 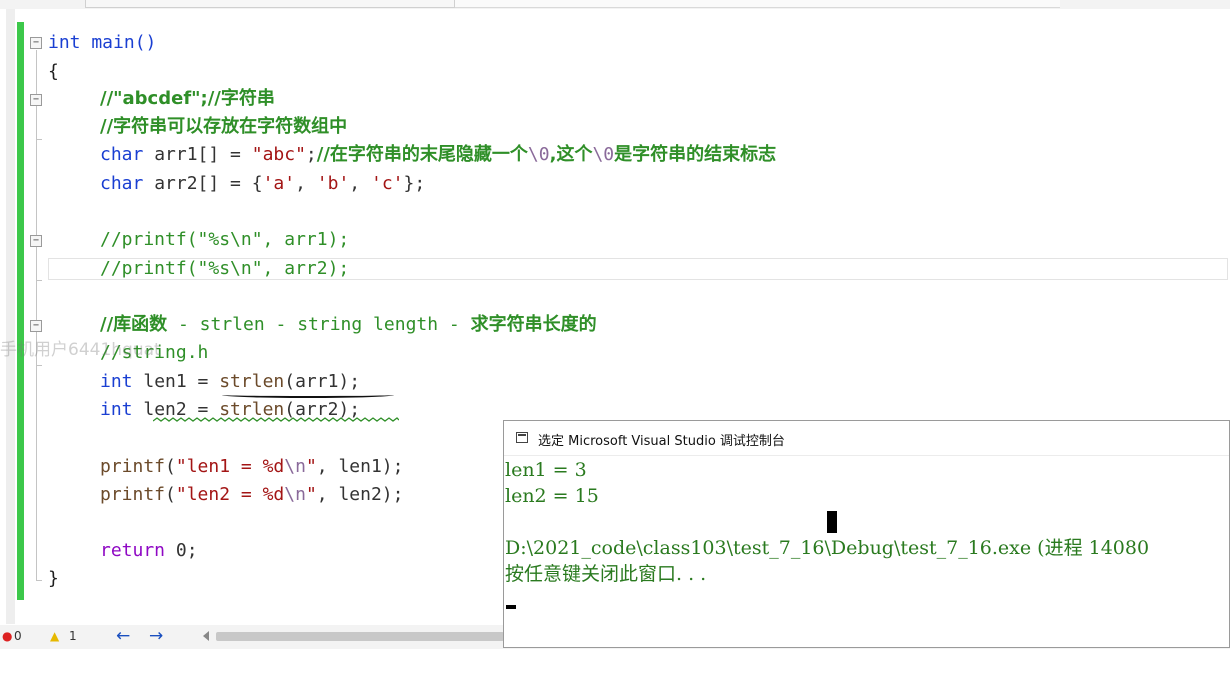 I want to click on code-line-return: return 0;, so click(x=149, y=551).